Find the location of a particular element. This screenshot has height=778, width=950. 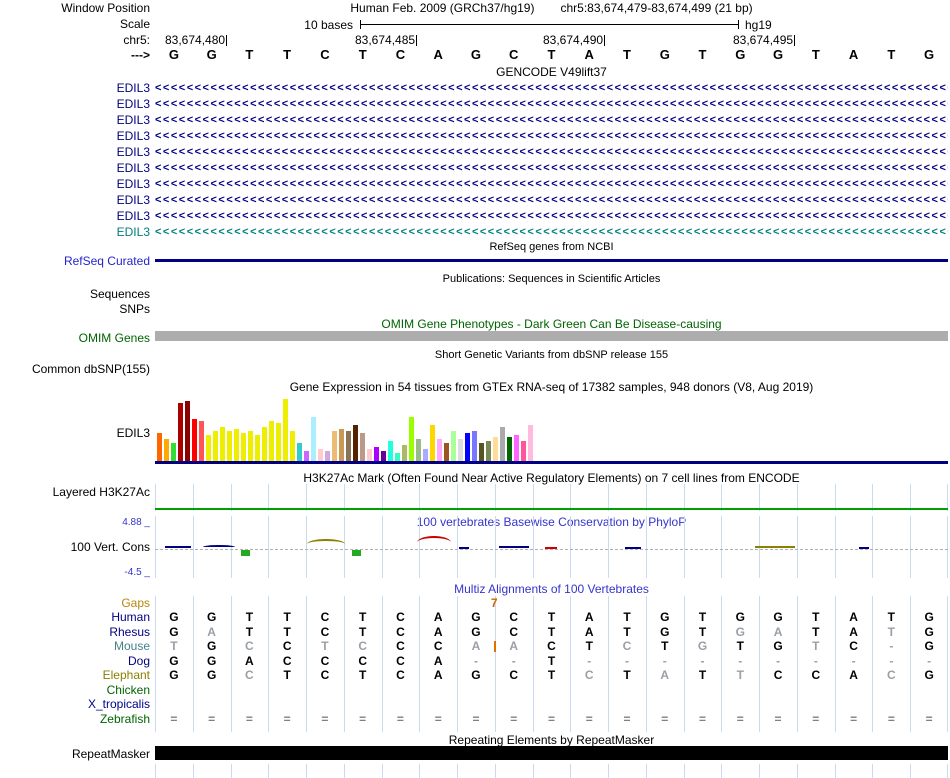

track-label-100-vert-cons: 100 Vert. Cons is located at coordinates (75, 547).